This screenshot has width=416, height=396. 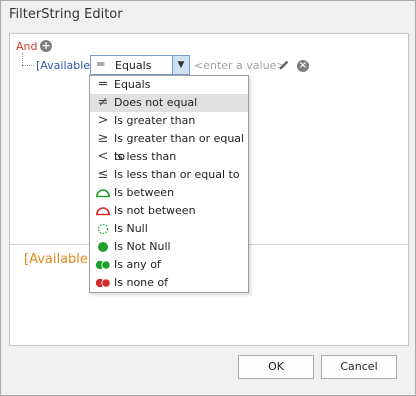 I want to click on operator-option-less-than: < Is less than, so click(x=169, y=157).